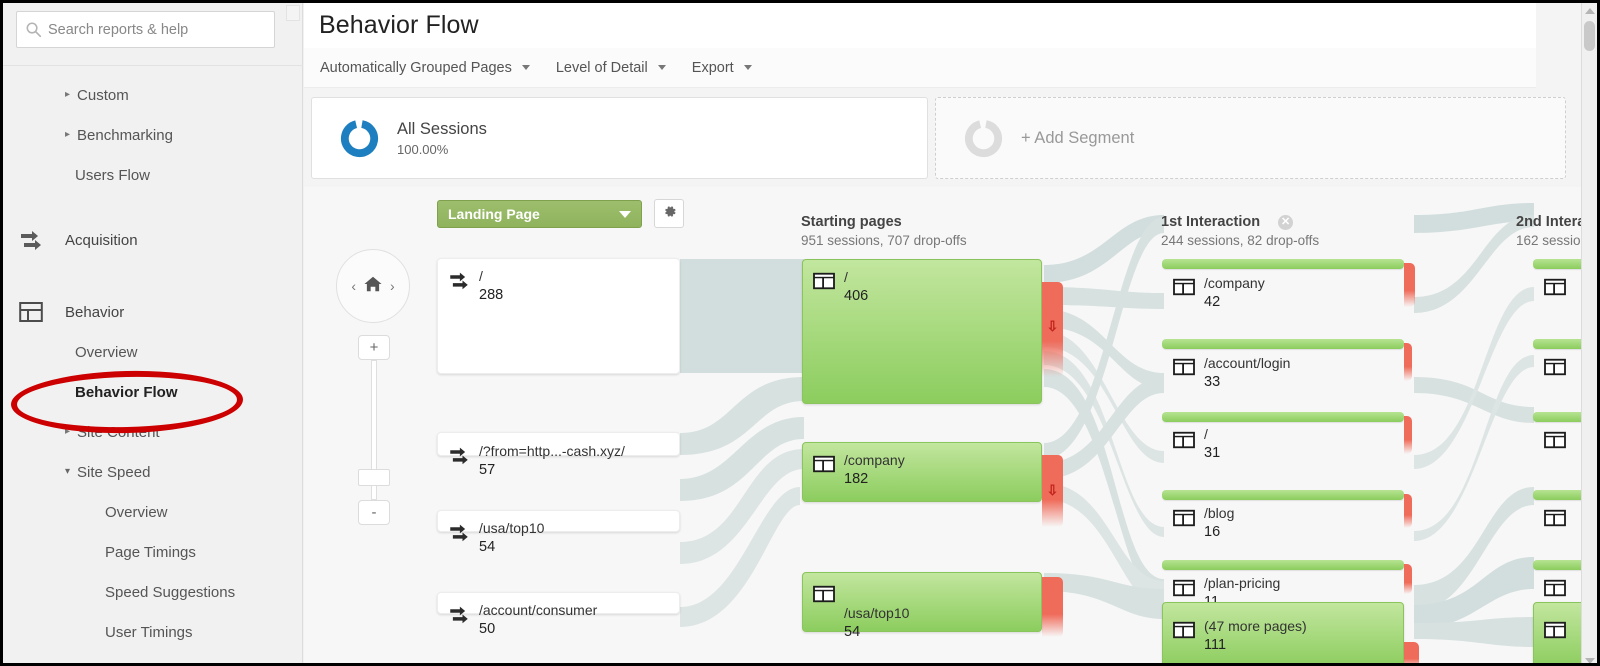  What do you see at coordinates (1283, 632) in the screenshot?
I see `interaction1-node-more-pages: (47 more pages) 111` at bounding box center [1283, 632].